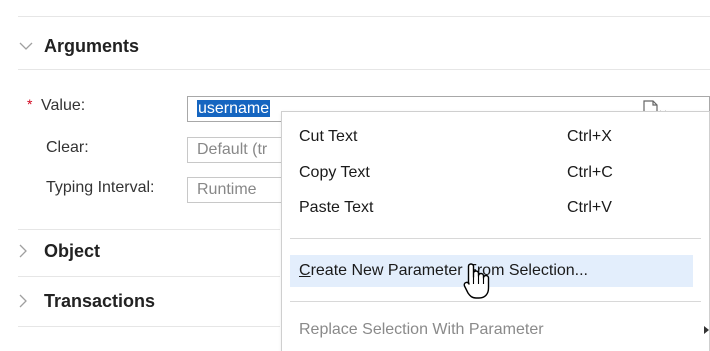 Image resolution: width=710 pixels, height=351 pixels. What do you see at coordinates (237, 190) in the screenshot?
I see `typing-interval-field: Runtime` at bounding box center [237, 190].